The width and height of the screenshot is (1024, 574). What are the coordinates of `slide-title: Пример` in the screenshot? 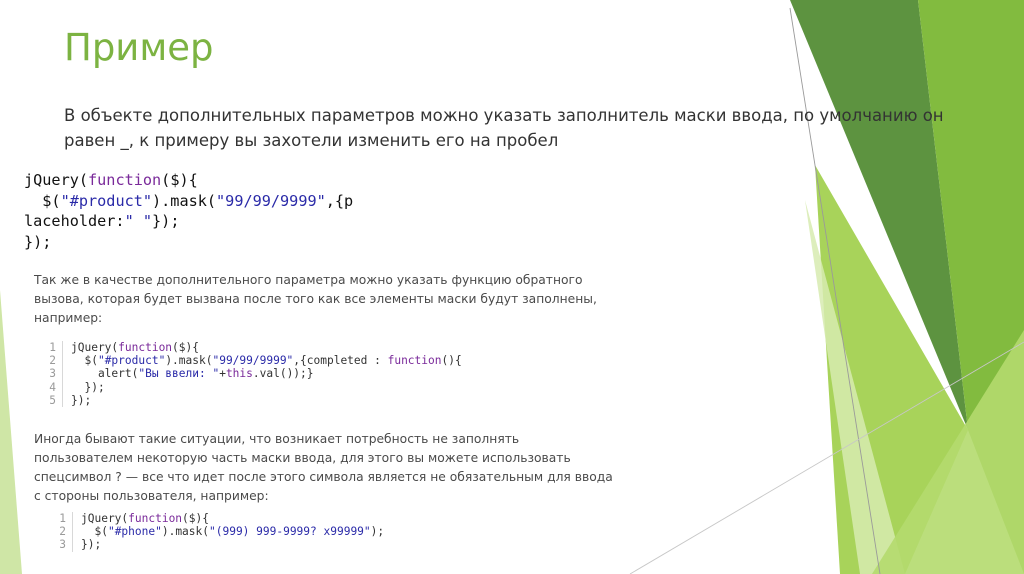 It's located at (139, 47).